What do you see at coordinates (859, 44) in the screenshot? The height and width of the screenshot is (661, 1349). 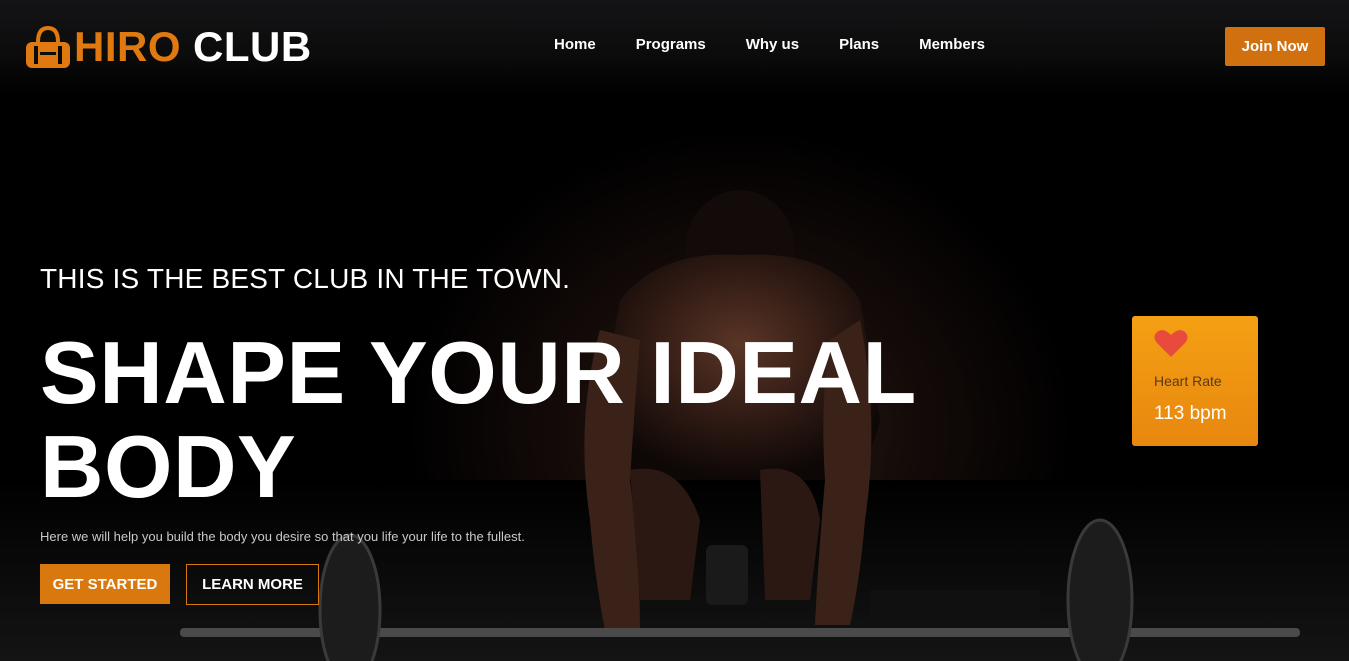 I see `nav-plans: Plans` at bounding box center [859, 44].